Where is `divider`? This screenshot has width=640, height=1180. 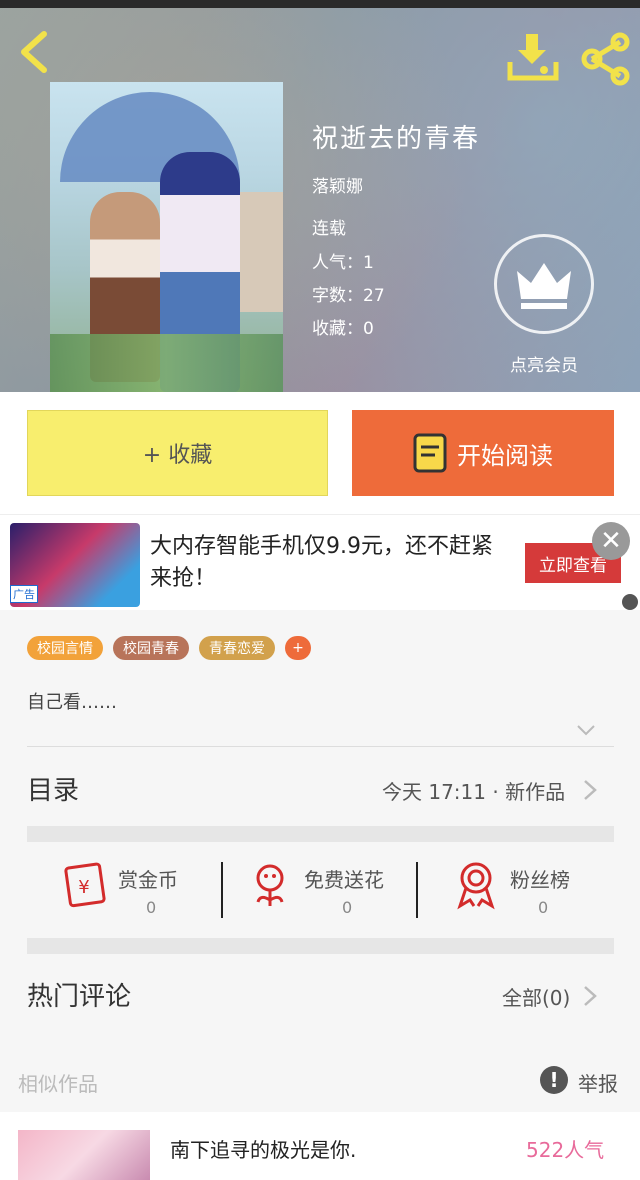
divider is located at coordinates (320, 746).